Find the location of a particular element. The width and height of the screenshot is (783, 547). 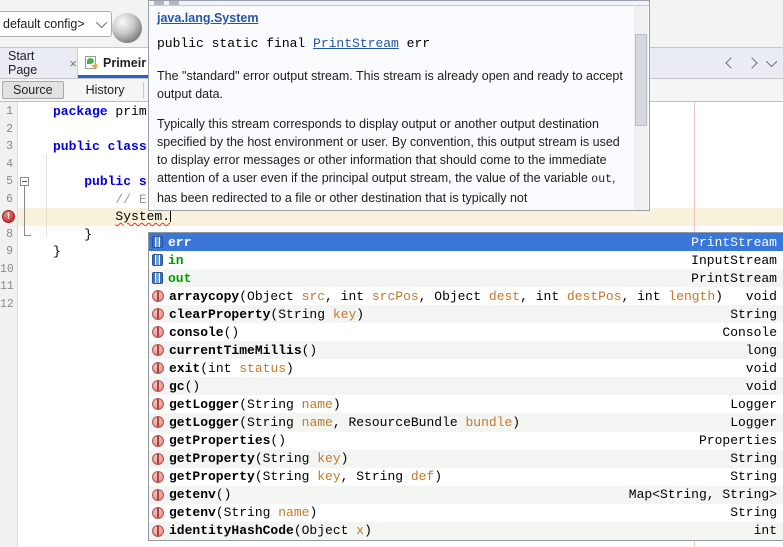

signature-text: , ResourceBundle is located at coordinates (399, 422).